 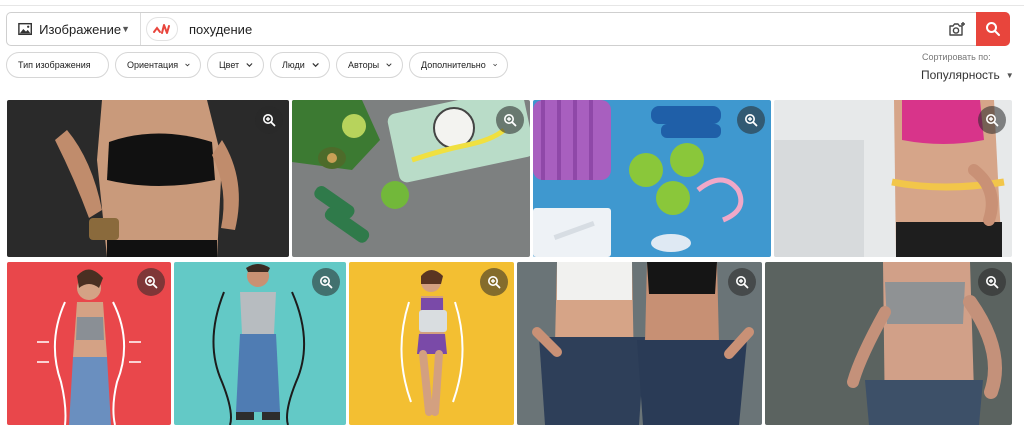 I want to click on two-women-loose-jeans-image, so click(x=639, y=343).